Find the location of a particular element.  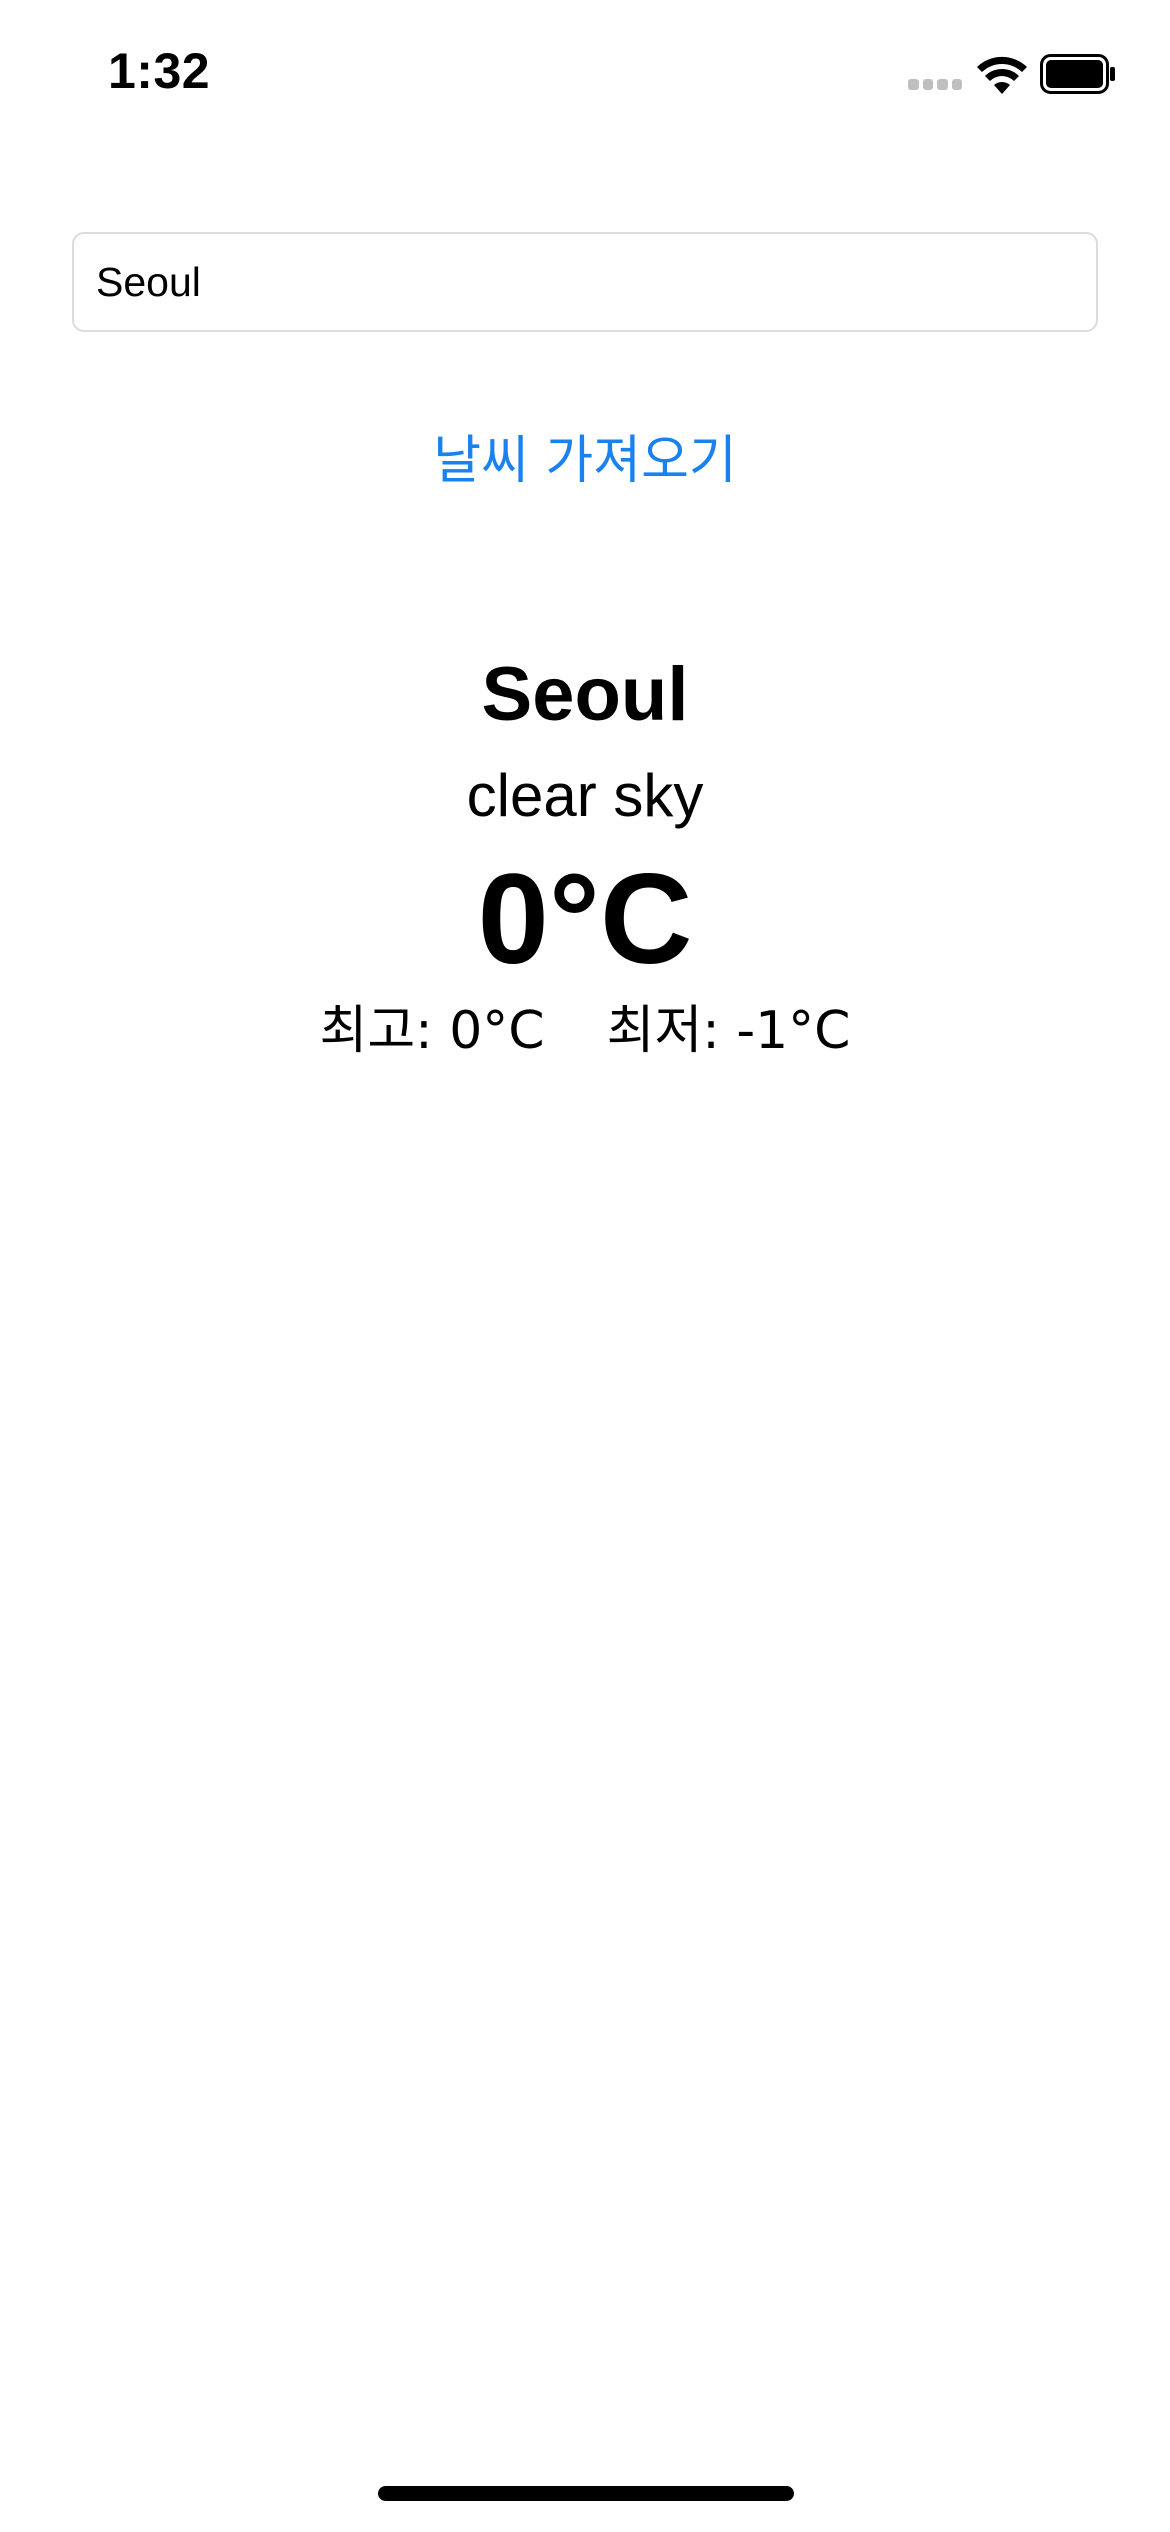

cell-signal-icon is located at coordinates (935, 86).